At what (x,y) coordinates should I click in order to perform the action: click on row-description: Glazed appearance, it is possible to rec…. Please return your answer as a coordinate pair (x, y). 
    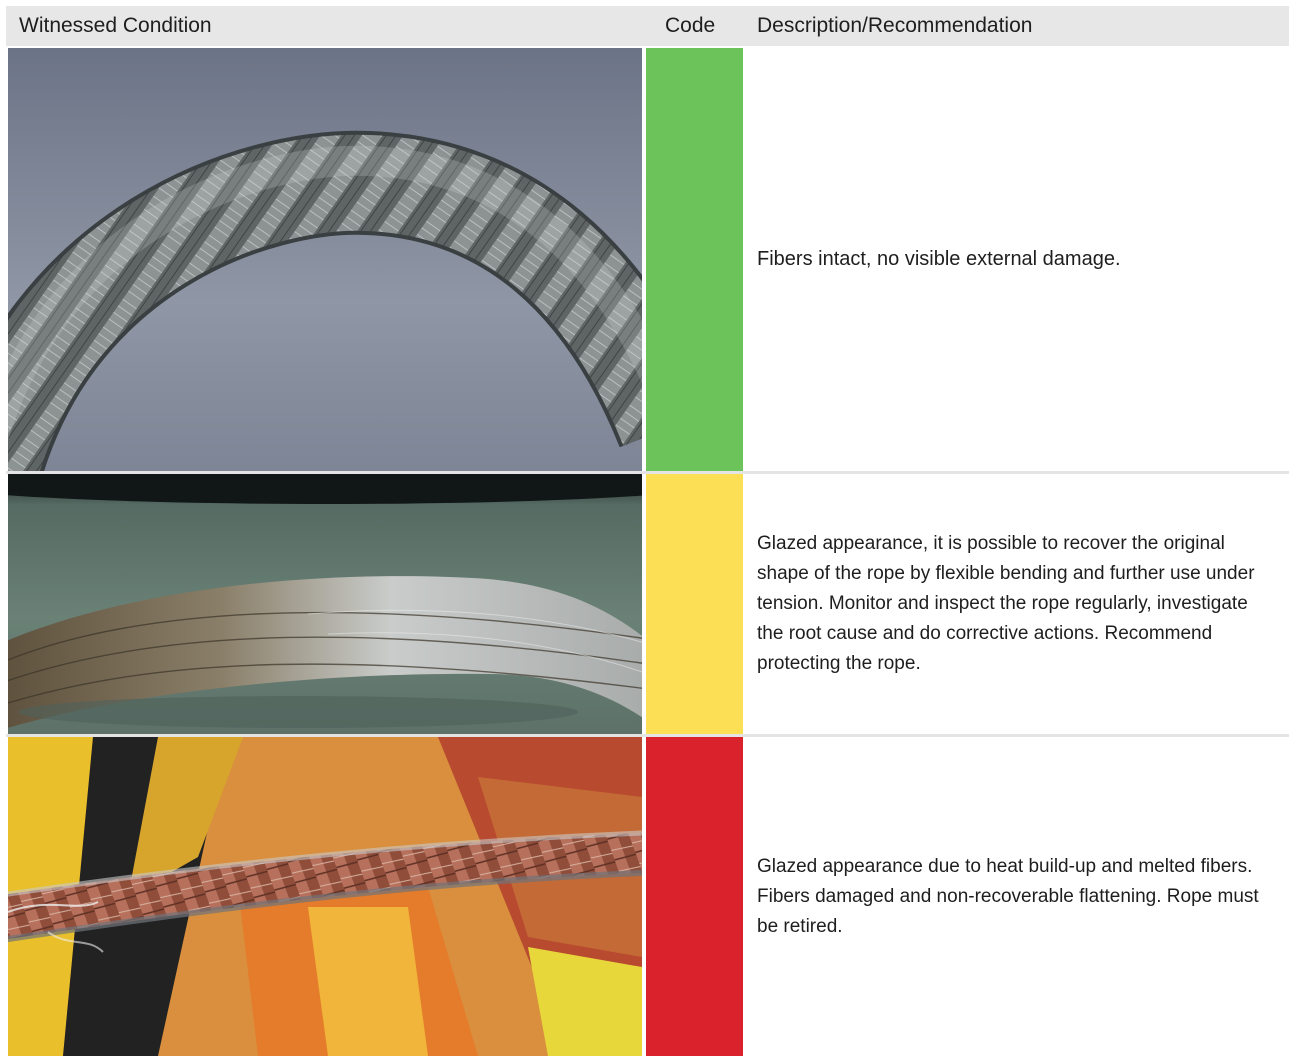
    Looking at the image, I should click on (1017, 604).